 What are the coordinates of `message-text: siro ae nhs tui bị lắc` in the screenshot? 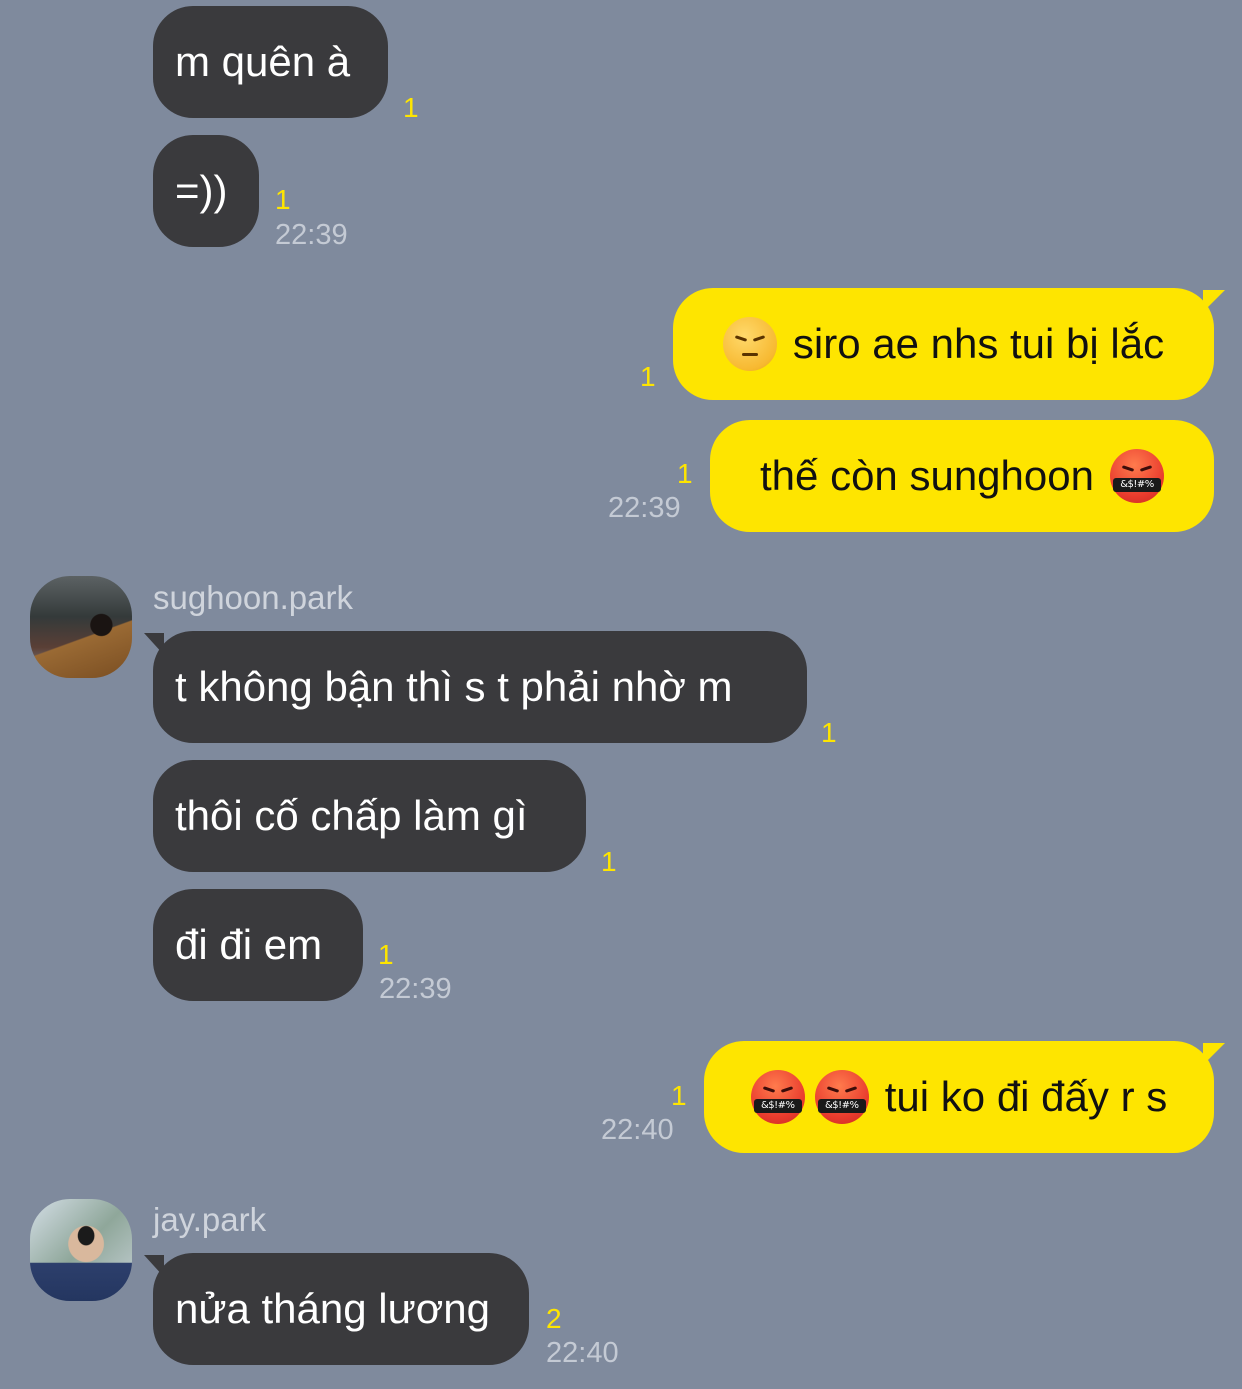 It's located at (978, 343).